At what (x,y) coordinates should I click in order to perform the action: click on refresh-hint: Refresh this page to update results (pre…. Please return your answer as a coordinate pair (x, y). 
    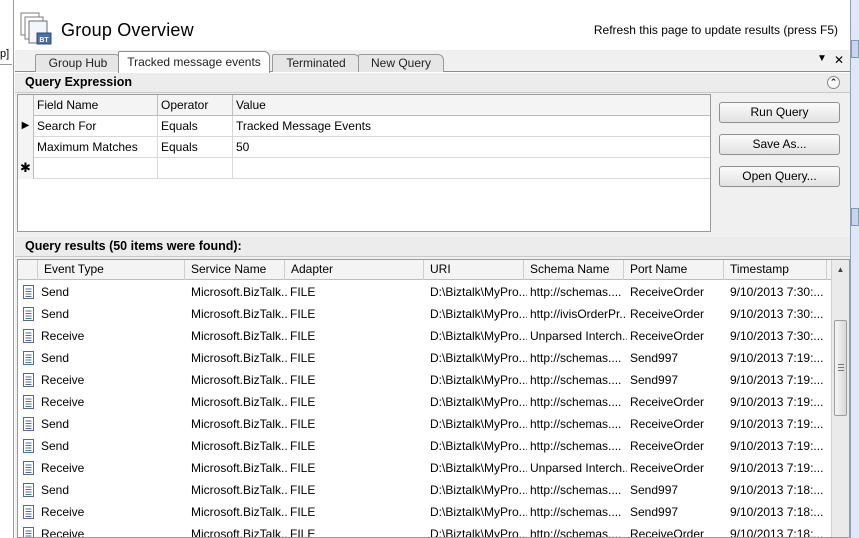
    Looking at the image, I should click on (715, 30).